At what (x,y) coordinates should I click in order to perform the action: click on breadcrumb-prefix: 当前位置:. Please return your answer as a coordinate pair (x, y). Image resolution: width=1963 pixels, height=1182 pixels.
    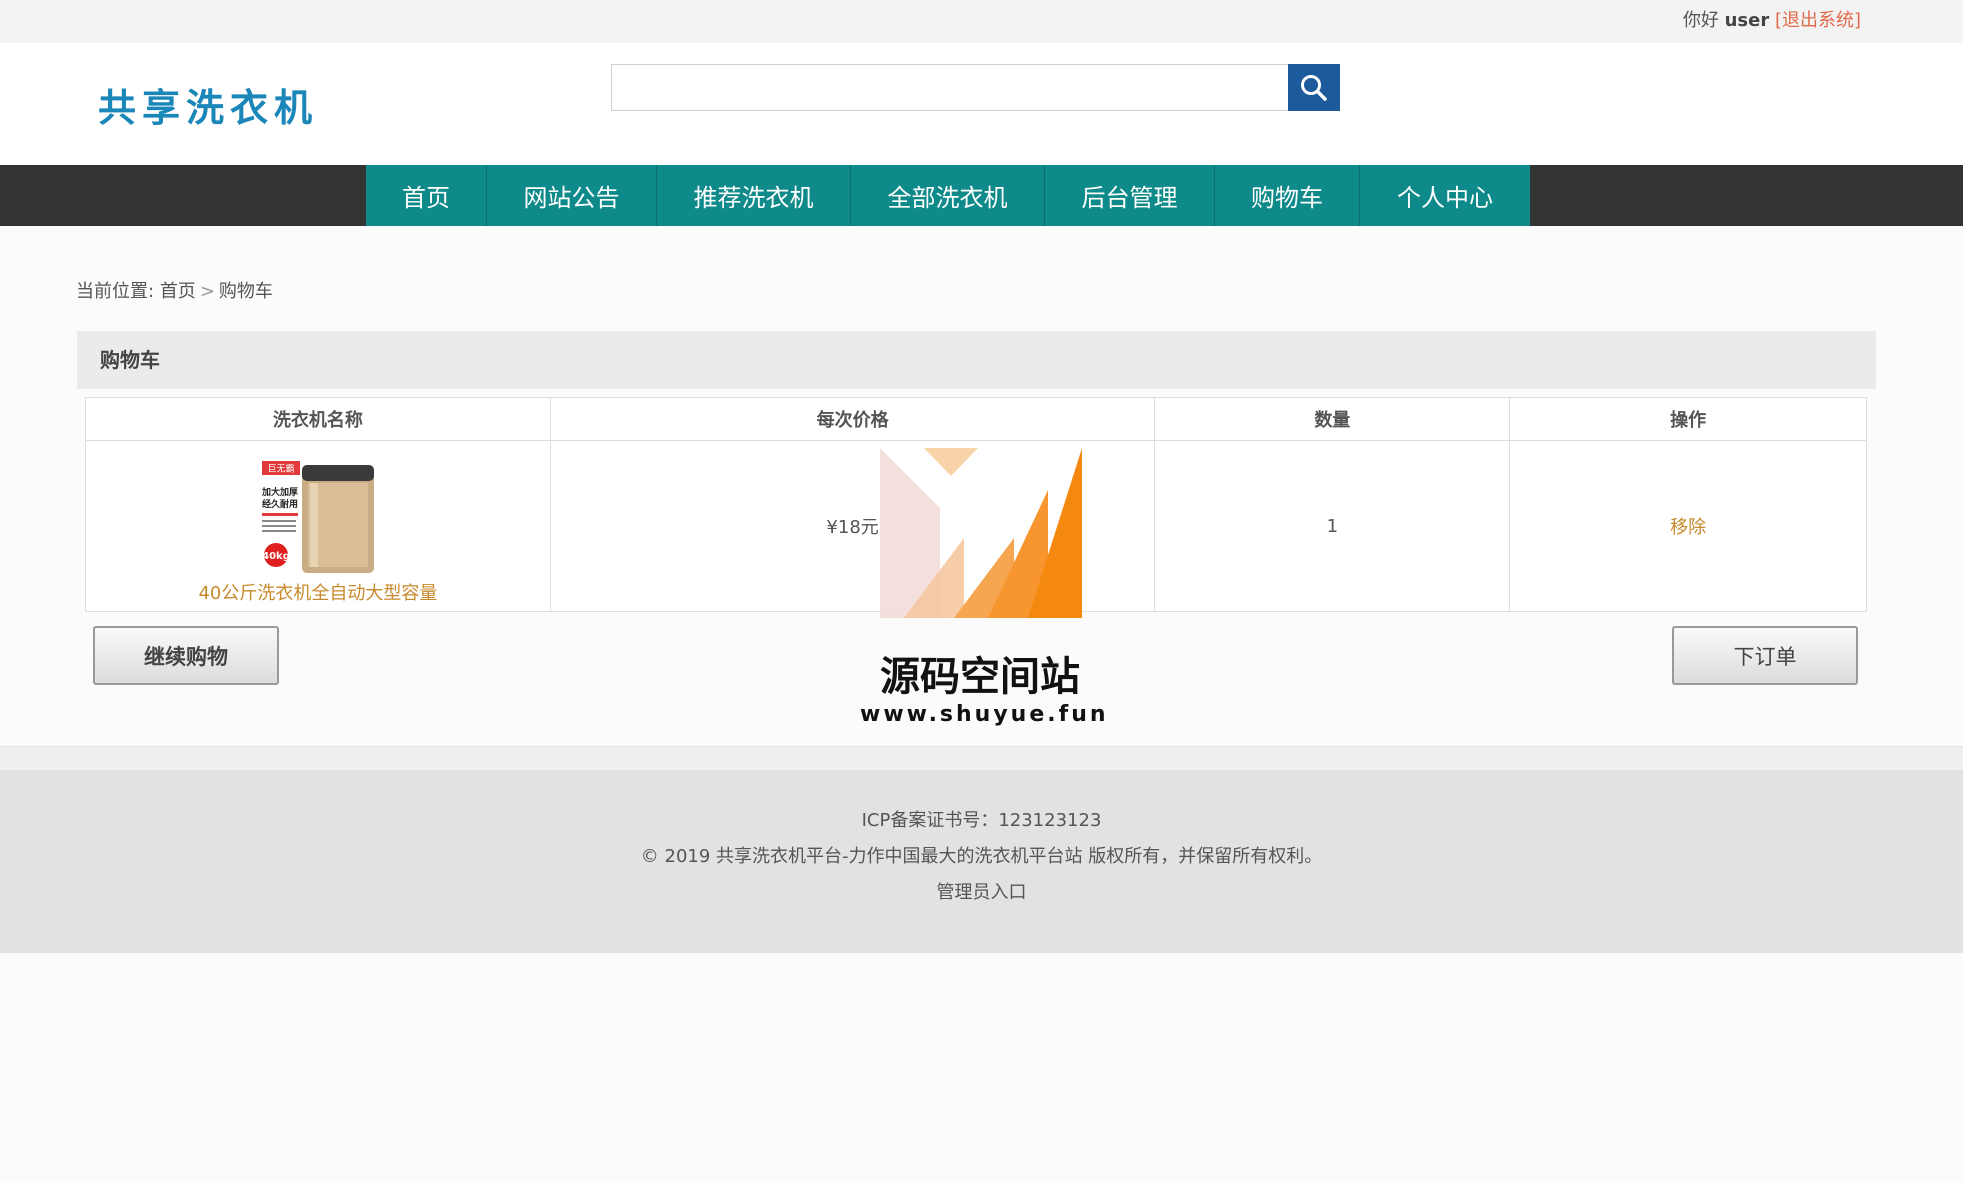
    Looking at the image, I should click on (115, 291).